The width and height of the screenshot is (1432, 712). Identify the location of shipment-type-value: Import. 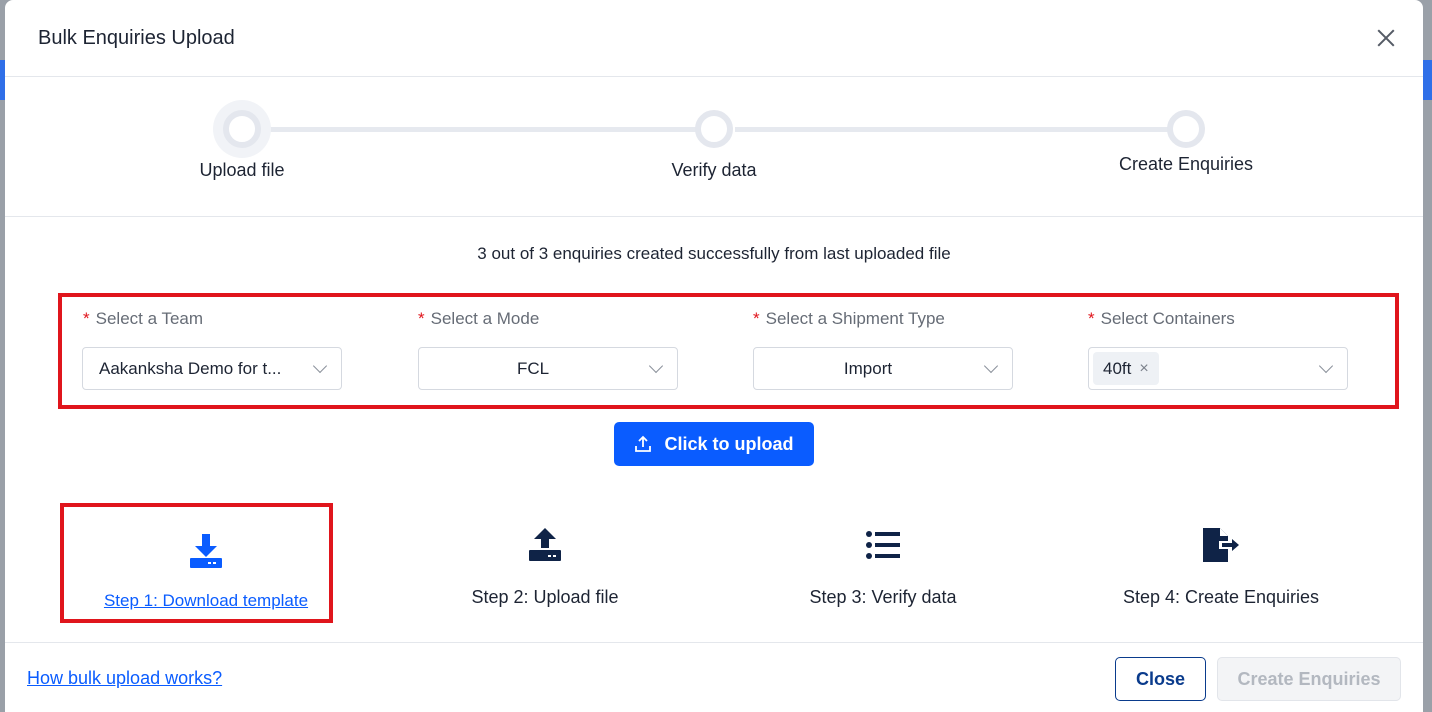
(868, 368).